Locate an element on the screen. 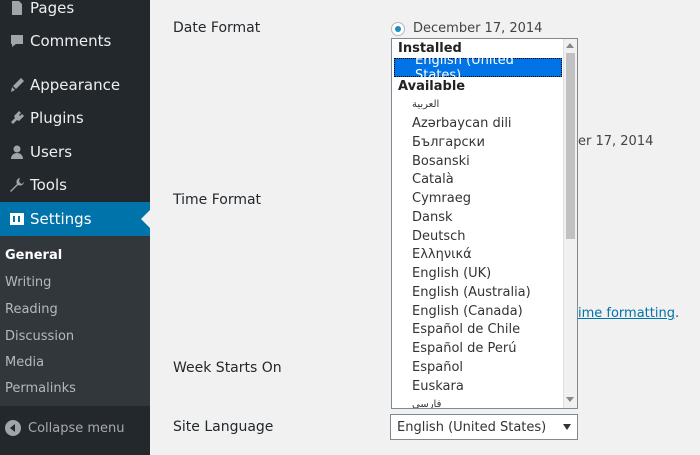 The image size is (700, 455). date-format-option-text: December 17, 2014 is located at coordinates (478, 28).